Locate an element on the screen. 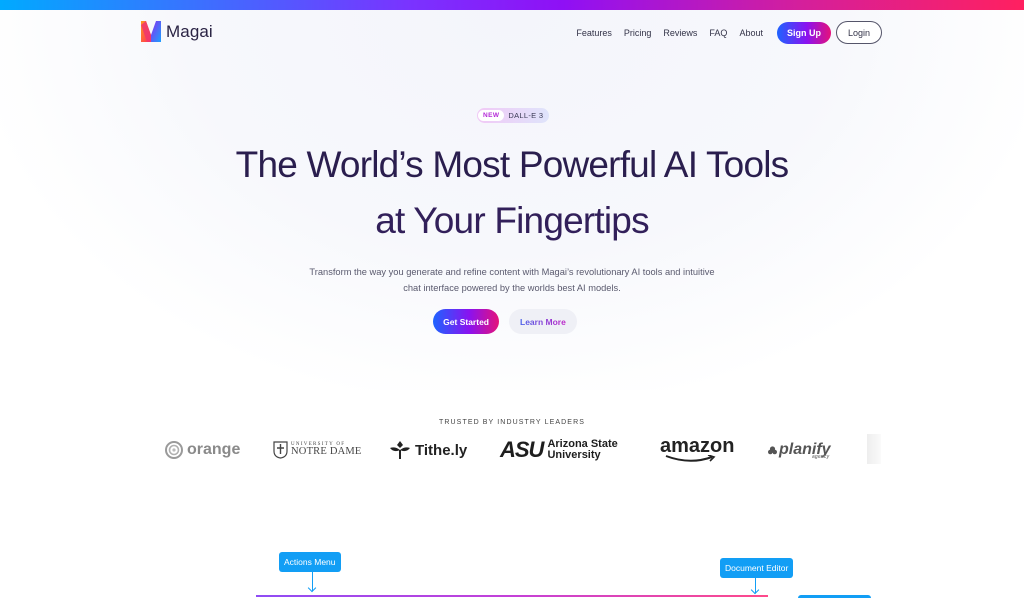 Image resolution: width=1024 pixels, height=598 pixels. logo-partial-faded is located at coordinates (874, 449).